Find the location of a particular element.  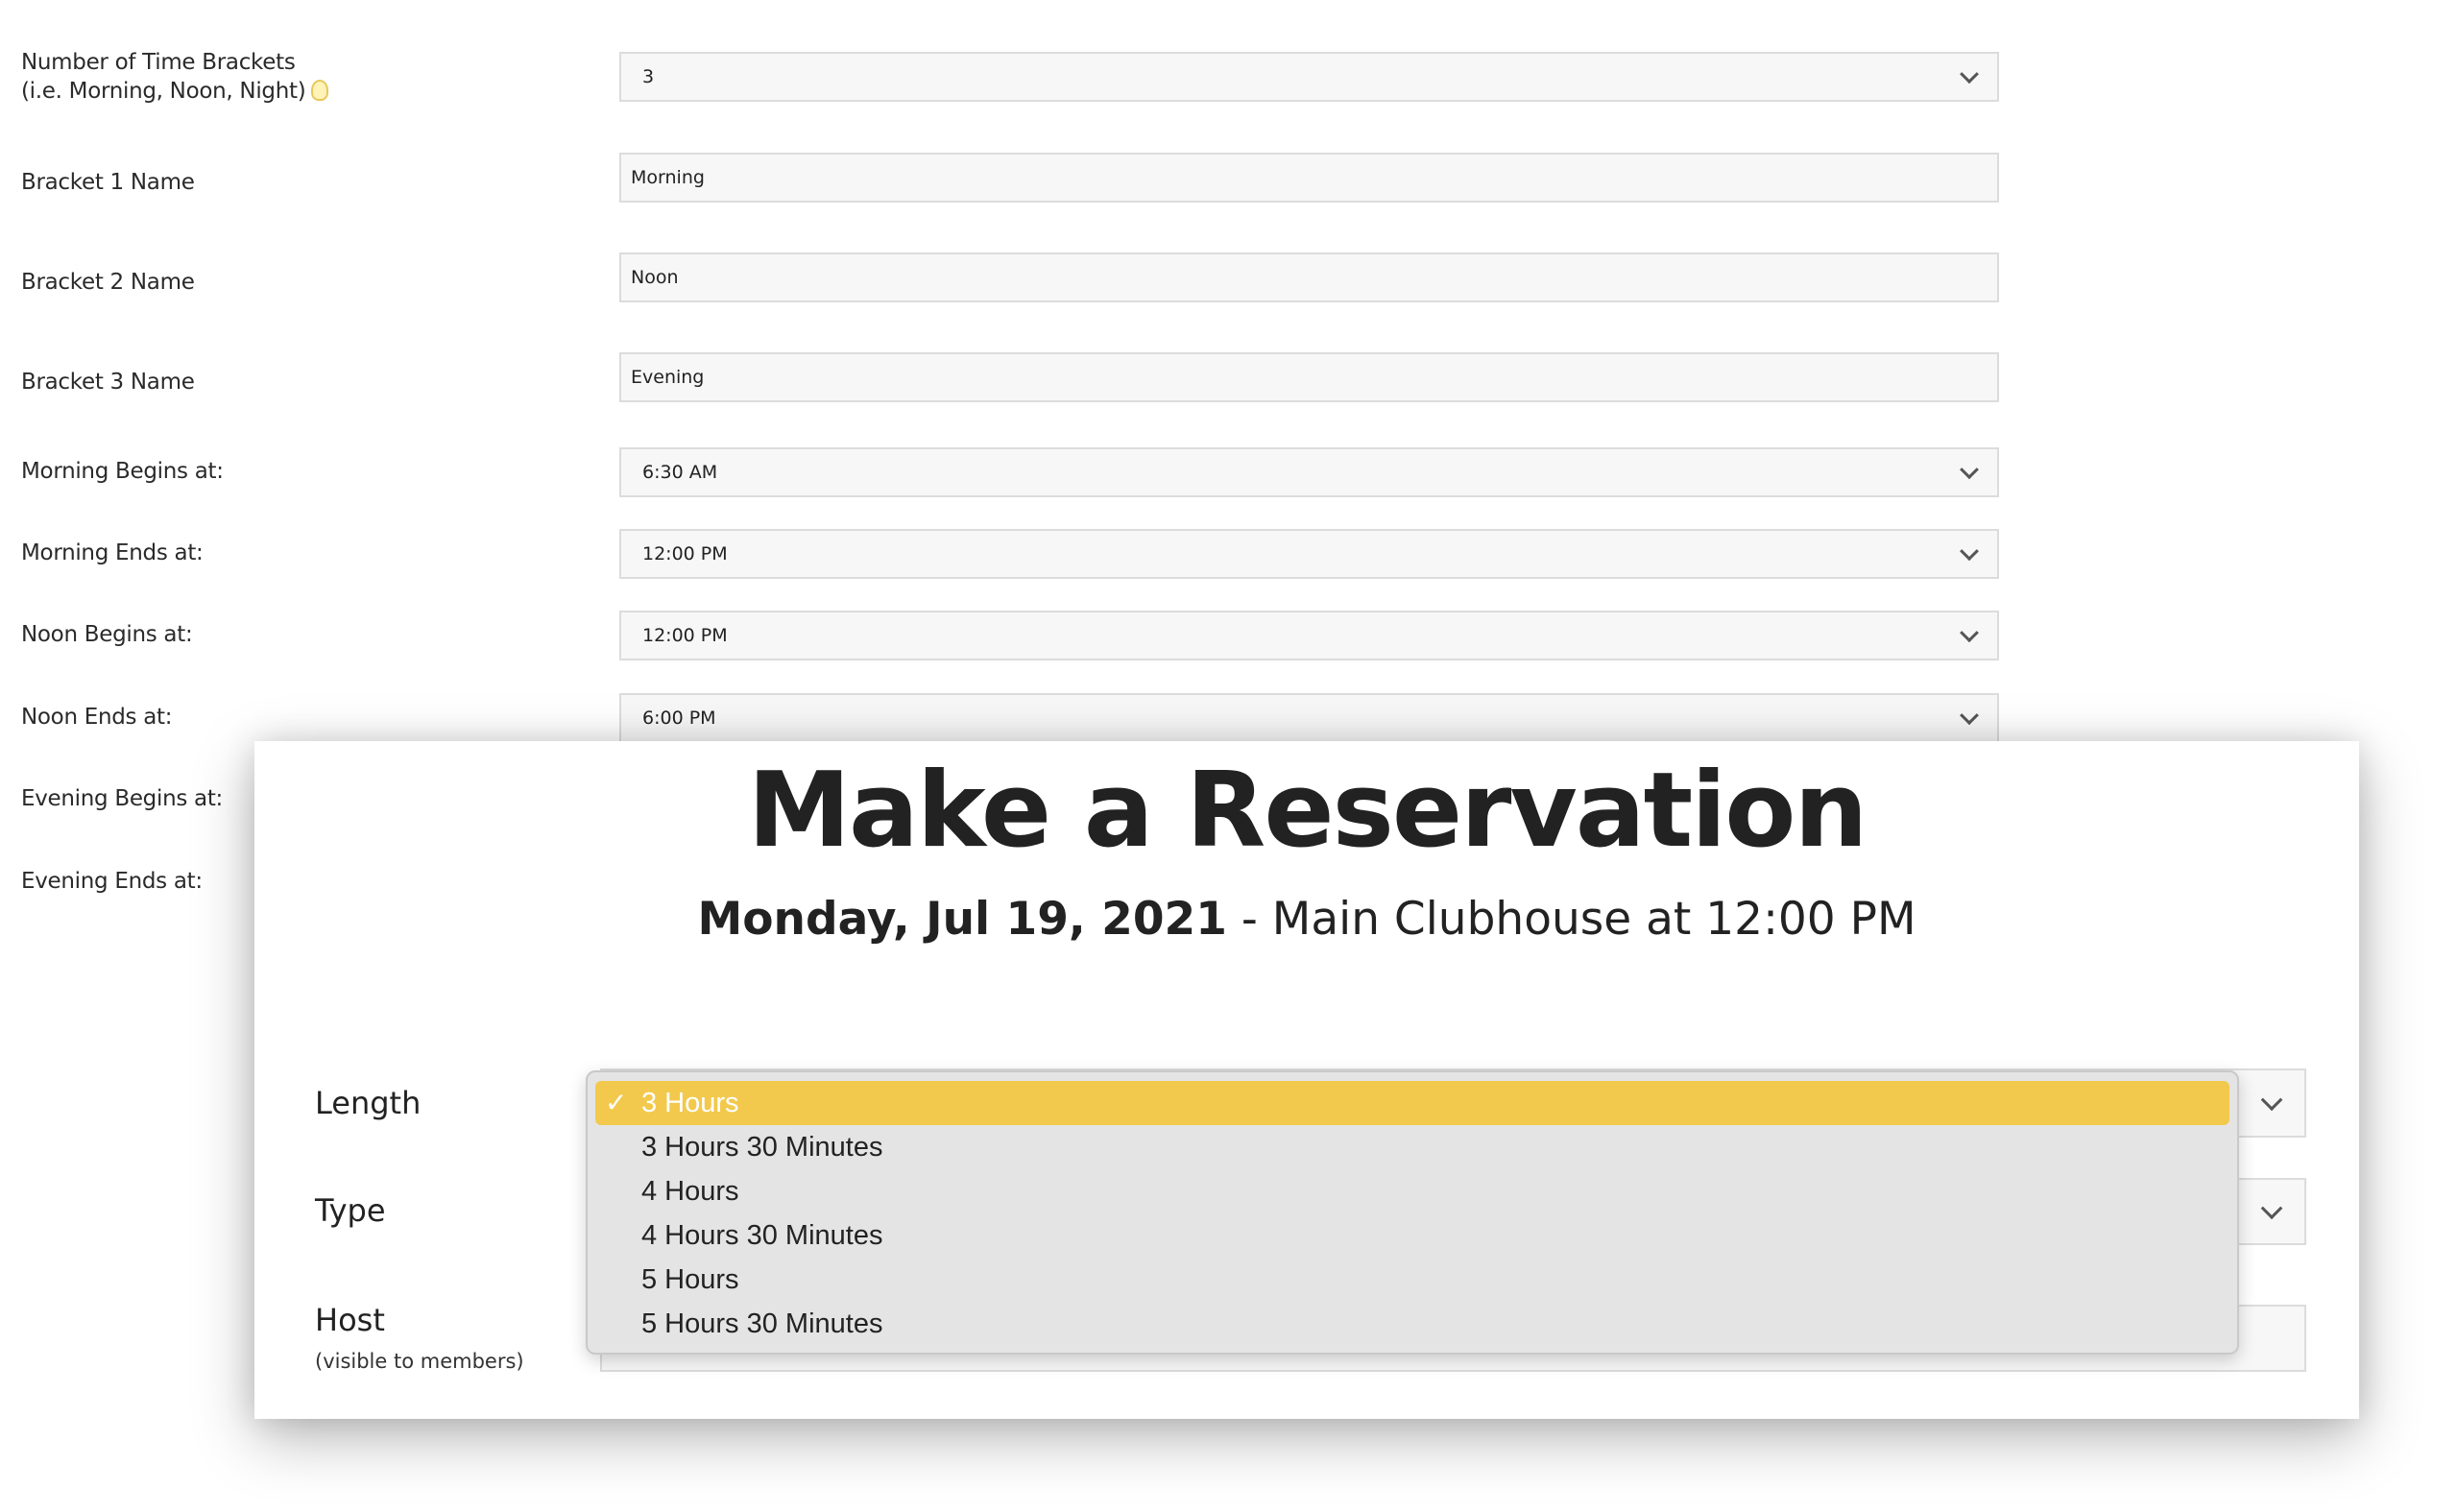

host-sublabel: (visible to members) is located at coordinates (420, 1361).